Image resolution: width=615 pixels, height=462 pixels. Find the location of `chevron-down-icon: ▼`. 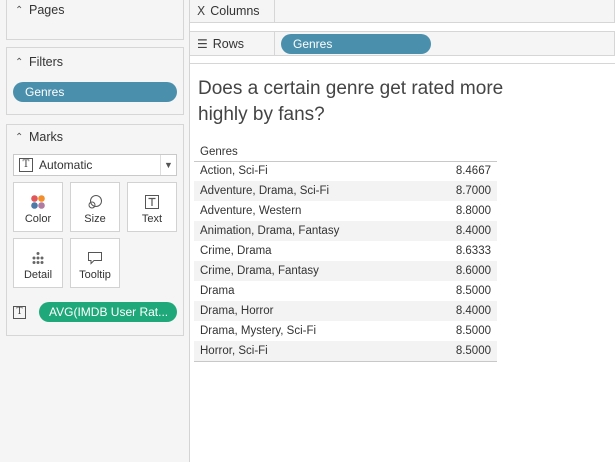

chevron-down-icon: ▼ is located at coordinates (168, 165).